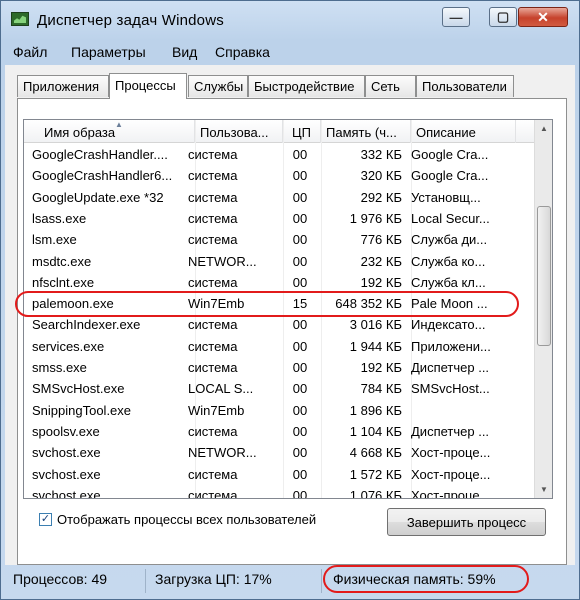 The height and width of the screenshot is (600, 580). Describe the element at coordinates (66, 431) in the screenshot. I see `process-name: spoolsv.exe` at that location.